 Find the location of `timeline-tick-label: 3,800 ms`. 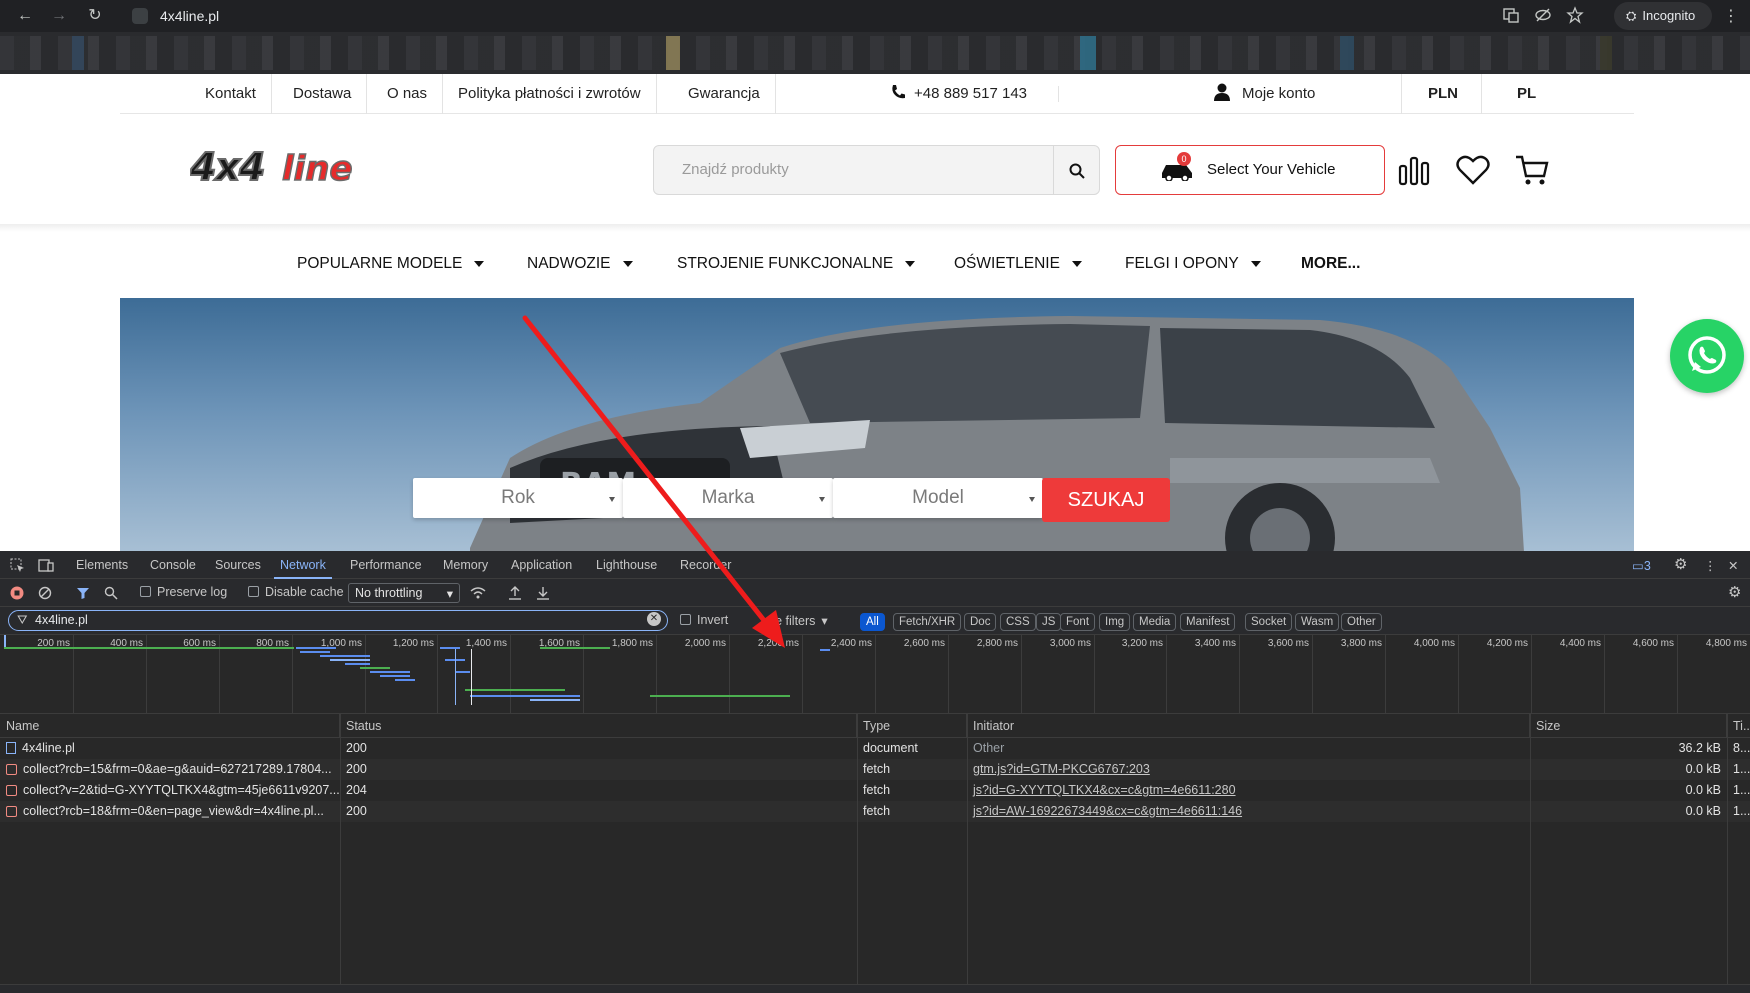

timeline-tick-label: 3,800 ms is located at coordinates (1361, 643).